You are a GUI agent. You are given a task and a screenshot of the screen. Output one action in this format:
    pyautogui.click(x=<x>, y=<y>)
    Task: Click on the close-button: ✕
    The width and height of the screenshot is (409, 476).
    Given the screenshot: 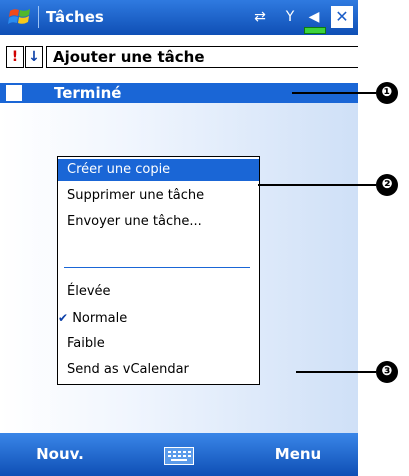 What is the action you would take?
    pyautogui.click(x=342, y=17)
    